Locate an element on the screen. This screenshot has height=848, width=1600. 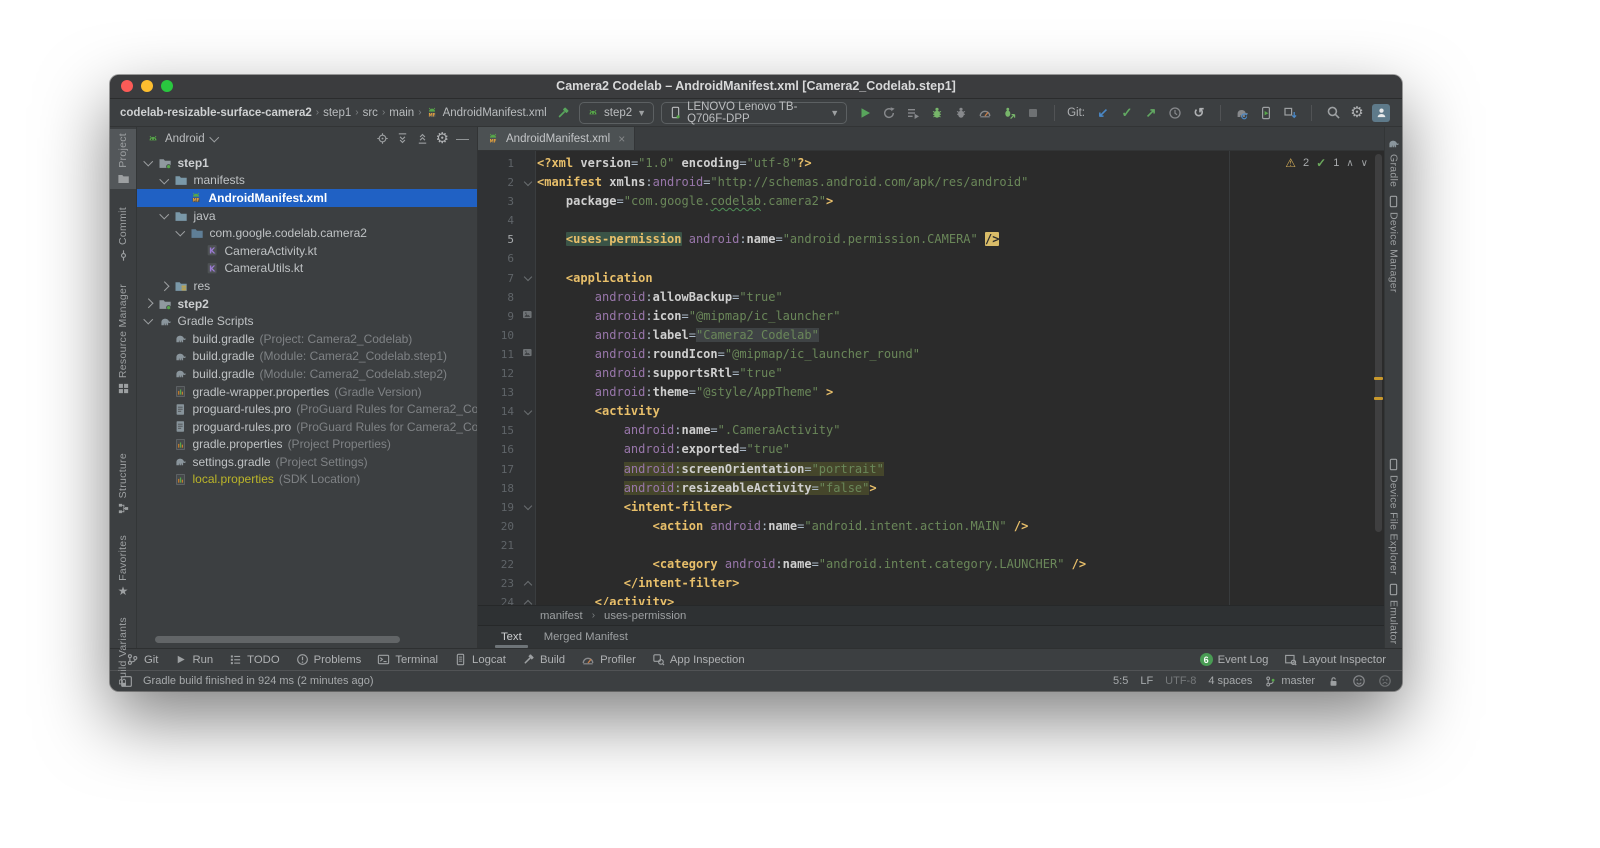
lock-icon is located at coordinates (1333, 681).